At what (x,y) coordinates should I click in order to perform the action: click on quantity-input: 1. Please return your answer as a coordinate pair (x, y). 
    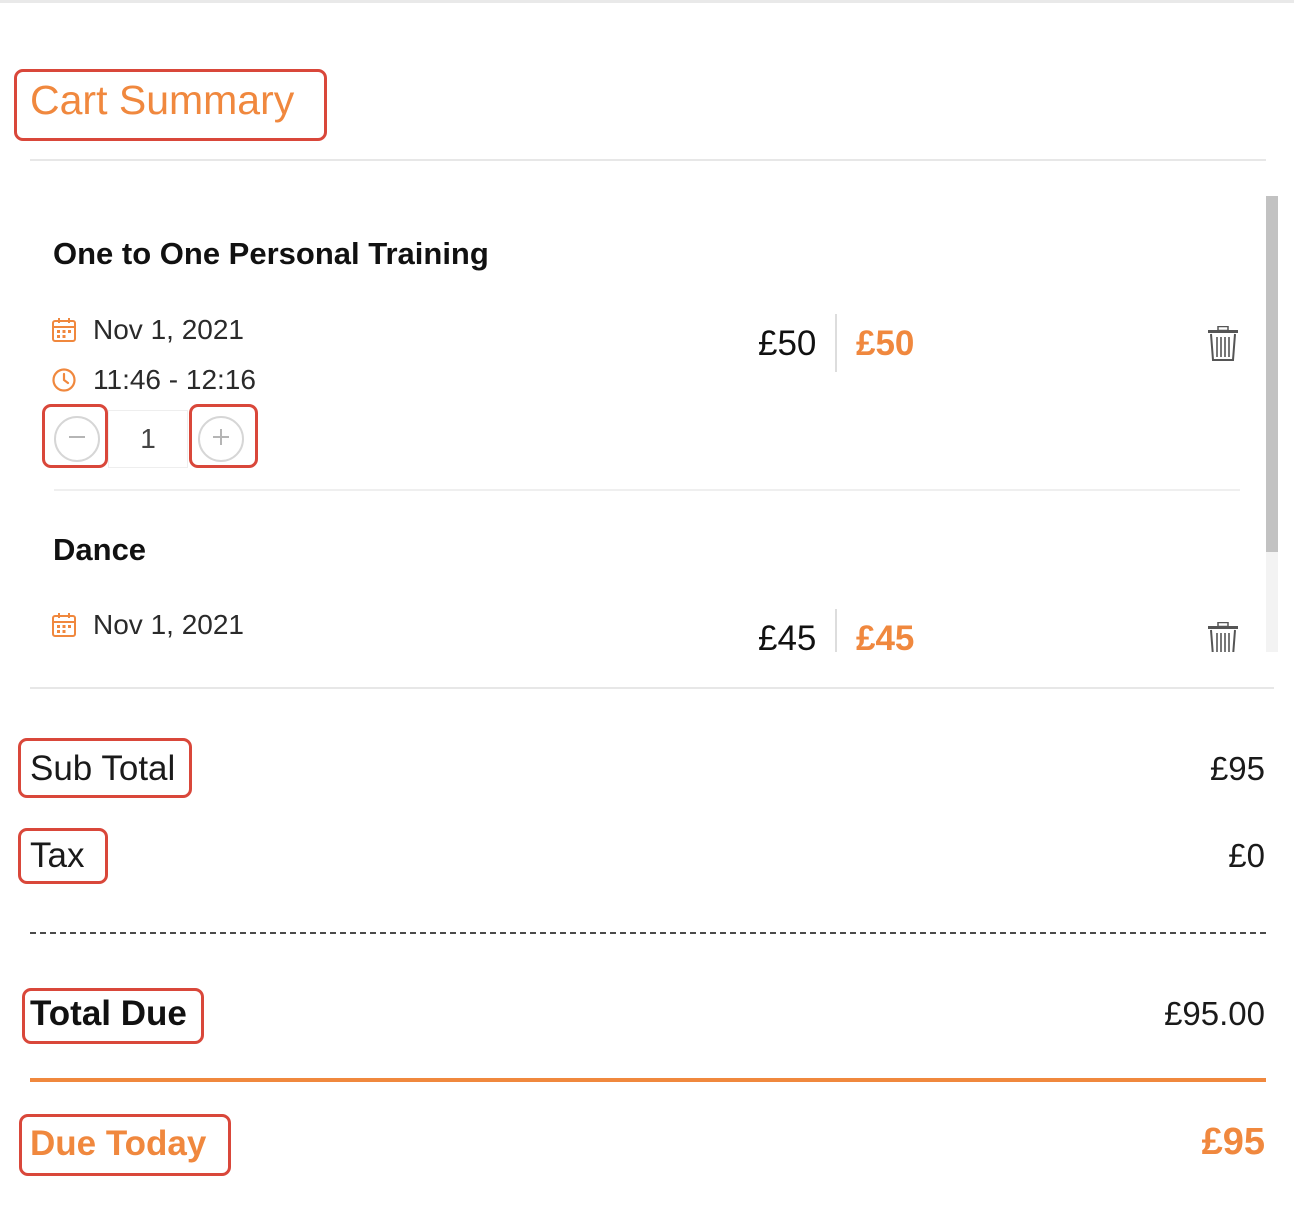
    Looking at the image, I should click on (148, 439).